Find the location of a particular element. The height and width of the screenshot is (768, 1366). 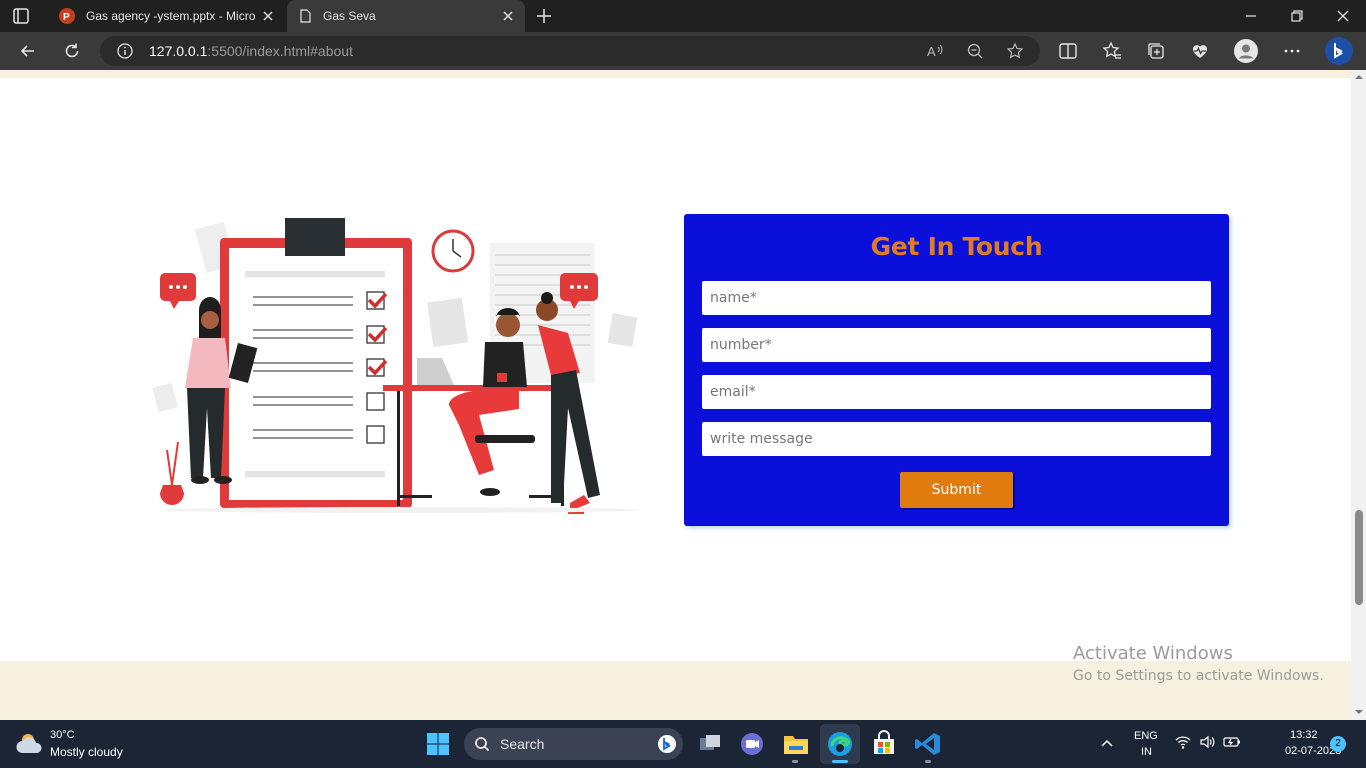

wifi-icon is located at coordinates (1183, 742).